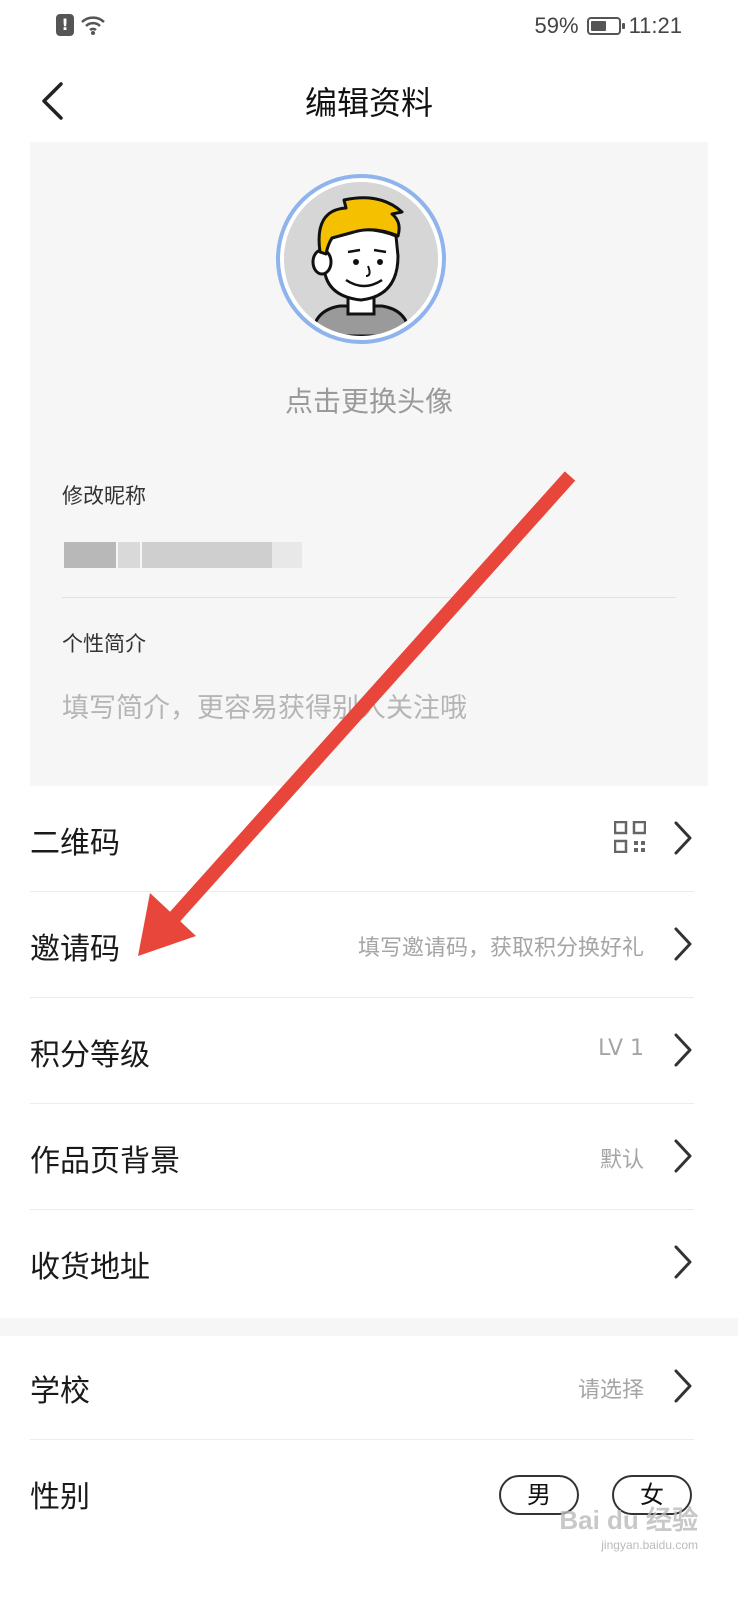  What do you see at coordinates (60, 1391) in the screenshot?
I see `menu-row-label: 学校` at bounding box center [60, 1391].